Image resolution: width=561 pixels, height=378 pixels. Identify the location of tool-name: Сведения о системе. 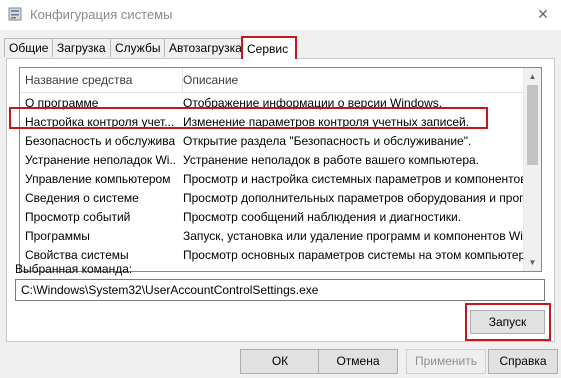
(82, 198).